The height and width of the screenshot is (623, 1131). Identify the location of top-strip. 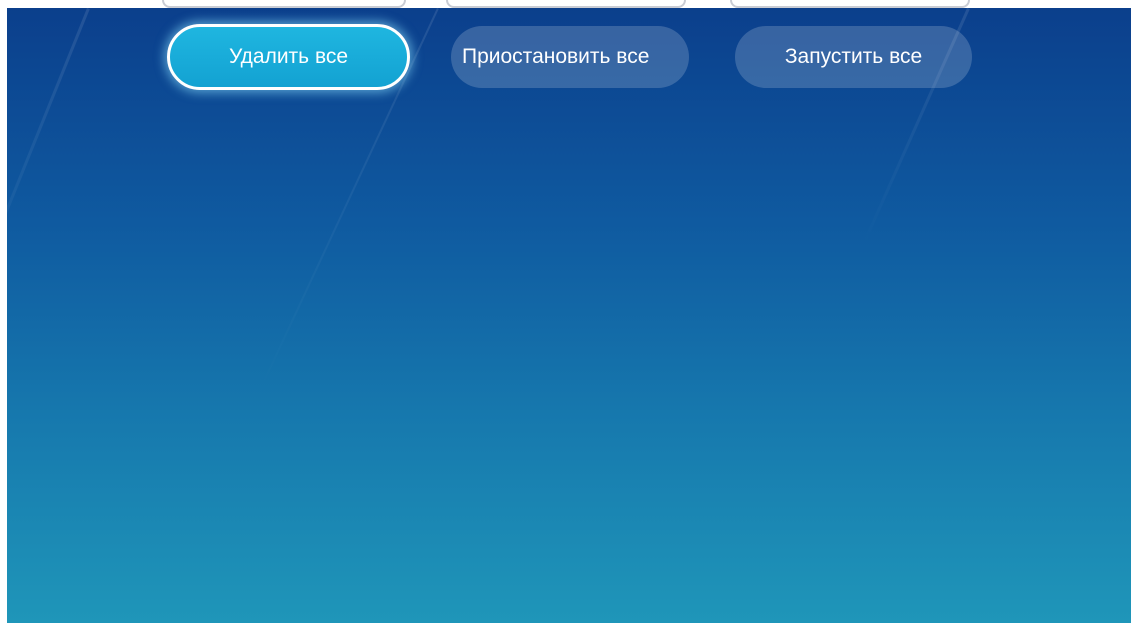
(565, 4).